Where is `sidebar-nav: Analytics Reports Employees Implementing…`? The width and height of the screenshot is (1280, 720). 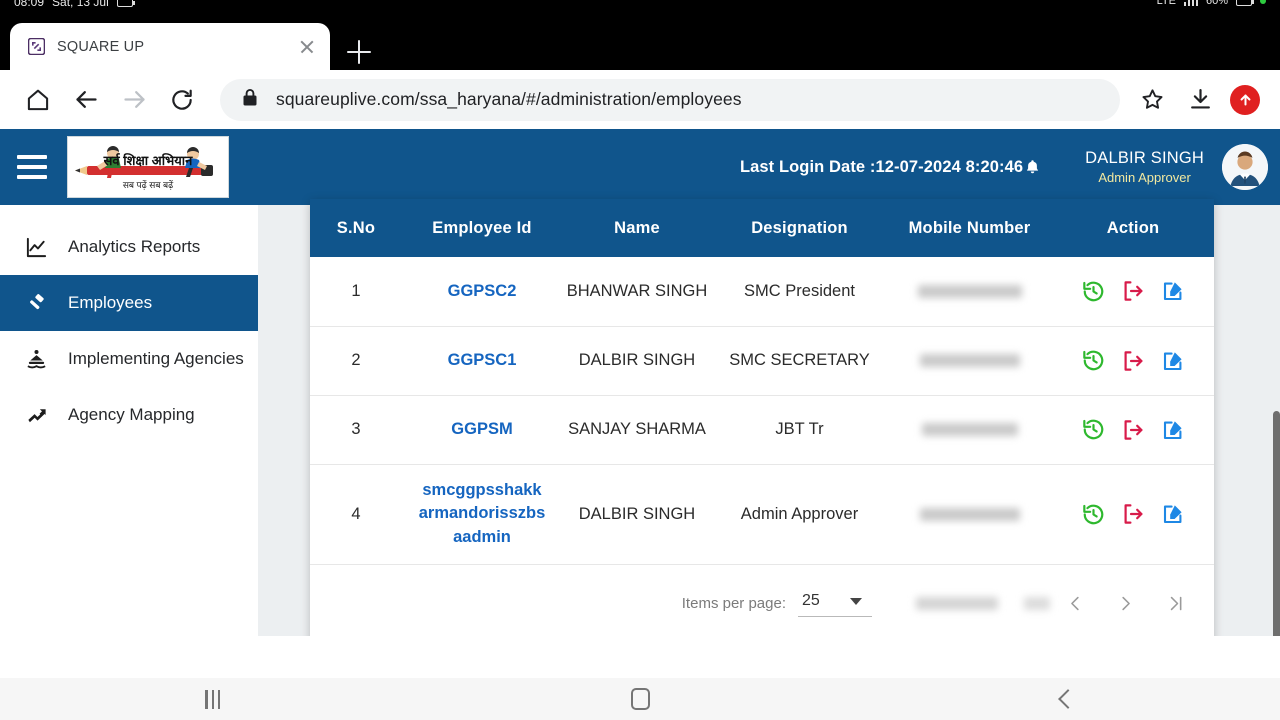 sidebar-nav: Analytics Reports Employees Implementing… is located at coordinates (129, 441).